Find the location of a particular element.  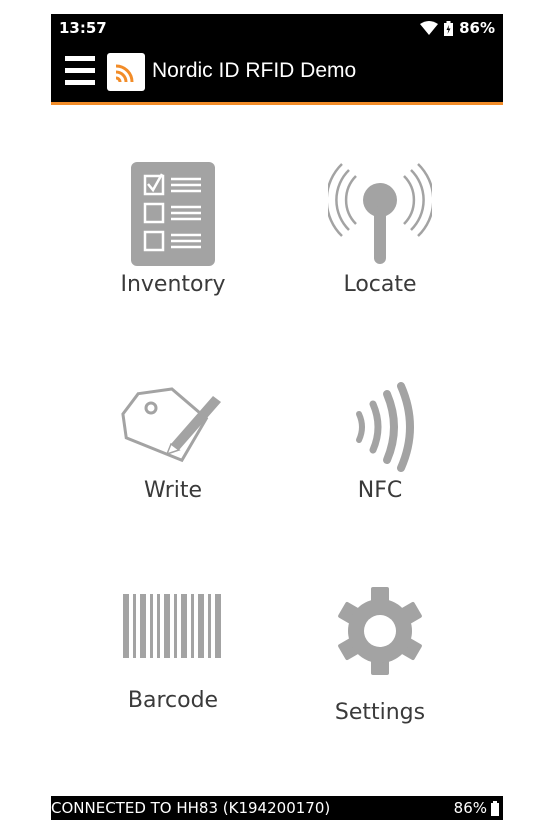

app-bar: Nordic ID RFID Demo is located at coordinates (277, 73).